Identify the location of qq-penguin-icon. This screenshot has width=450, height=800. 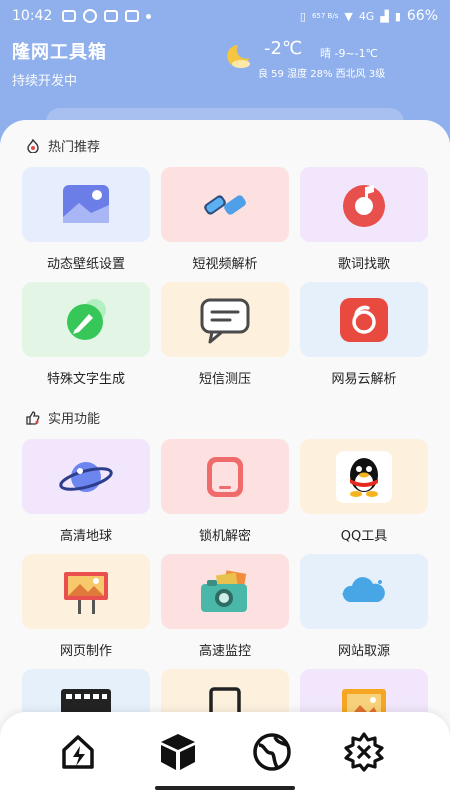
(364, 476).